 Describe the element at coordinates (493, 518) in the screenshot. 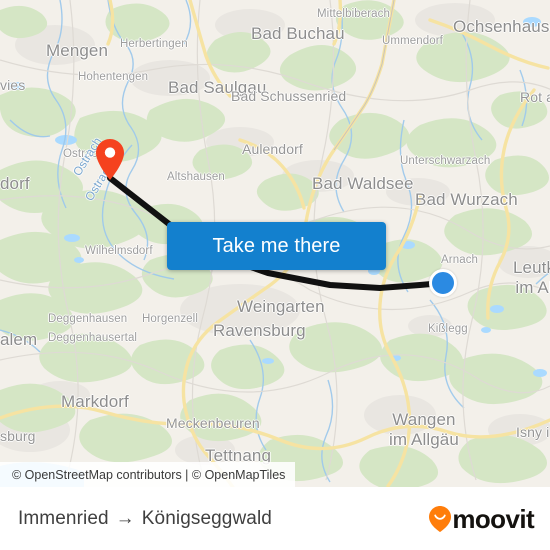

I see `moovit-wordmark: moovit` at that location.